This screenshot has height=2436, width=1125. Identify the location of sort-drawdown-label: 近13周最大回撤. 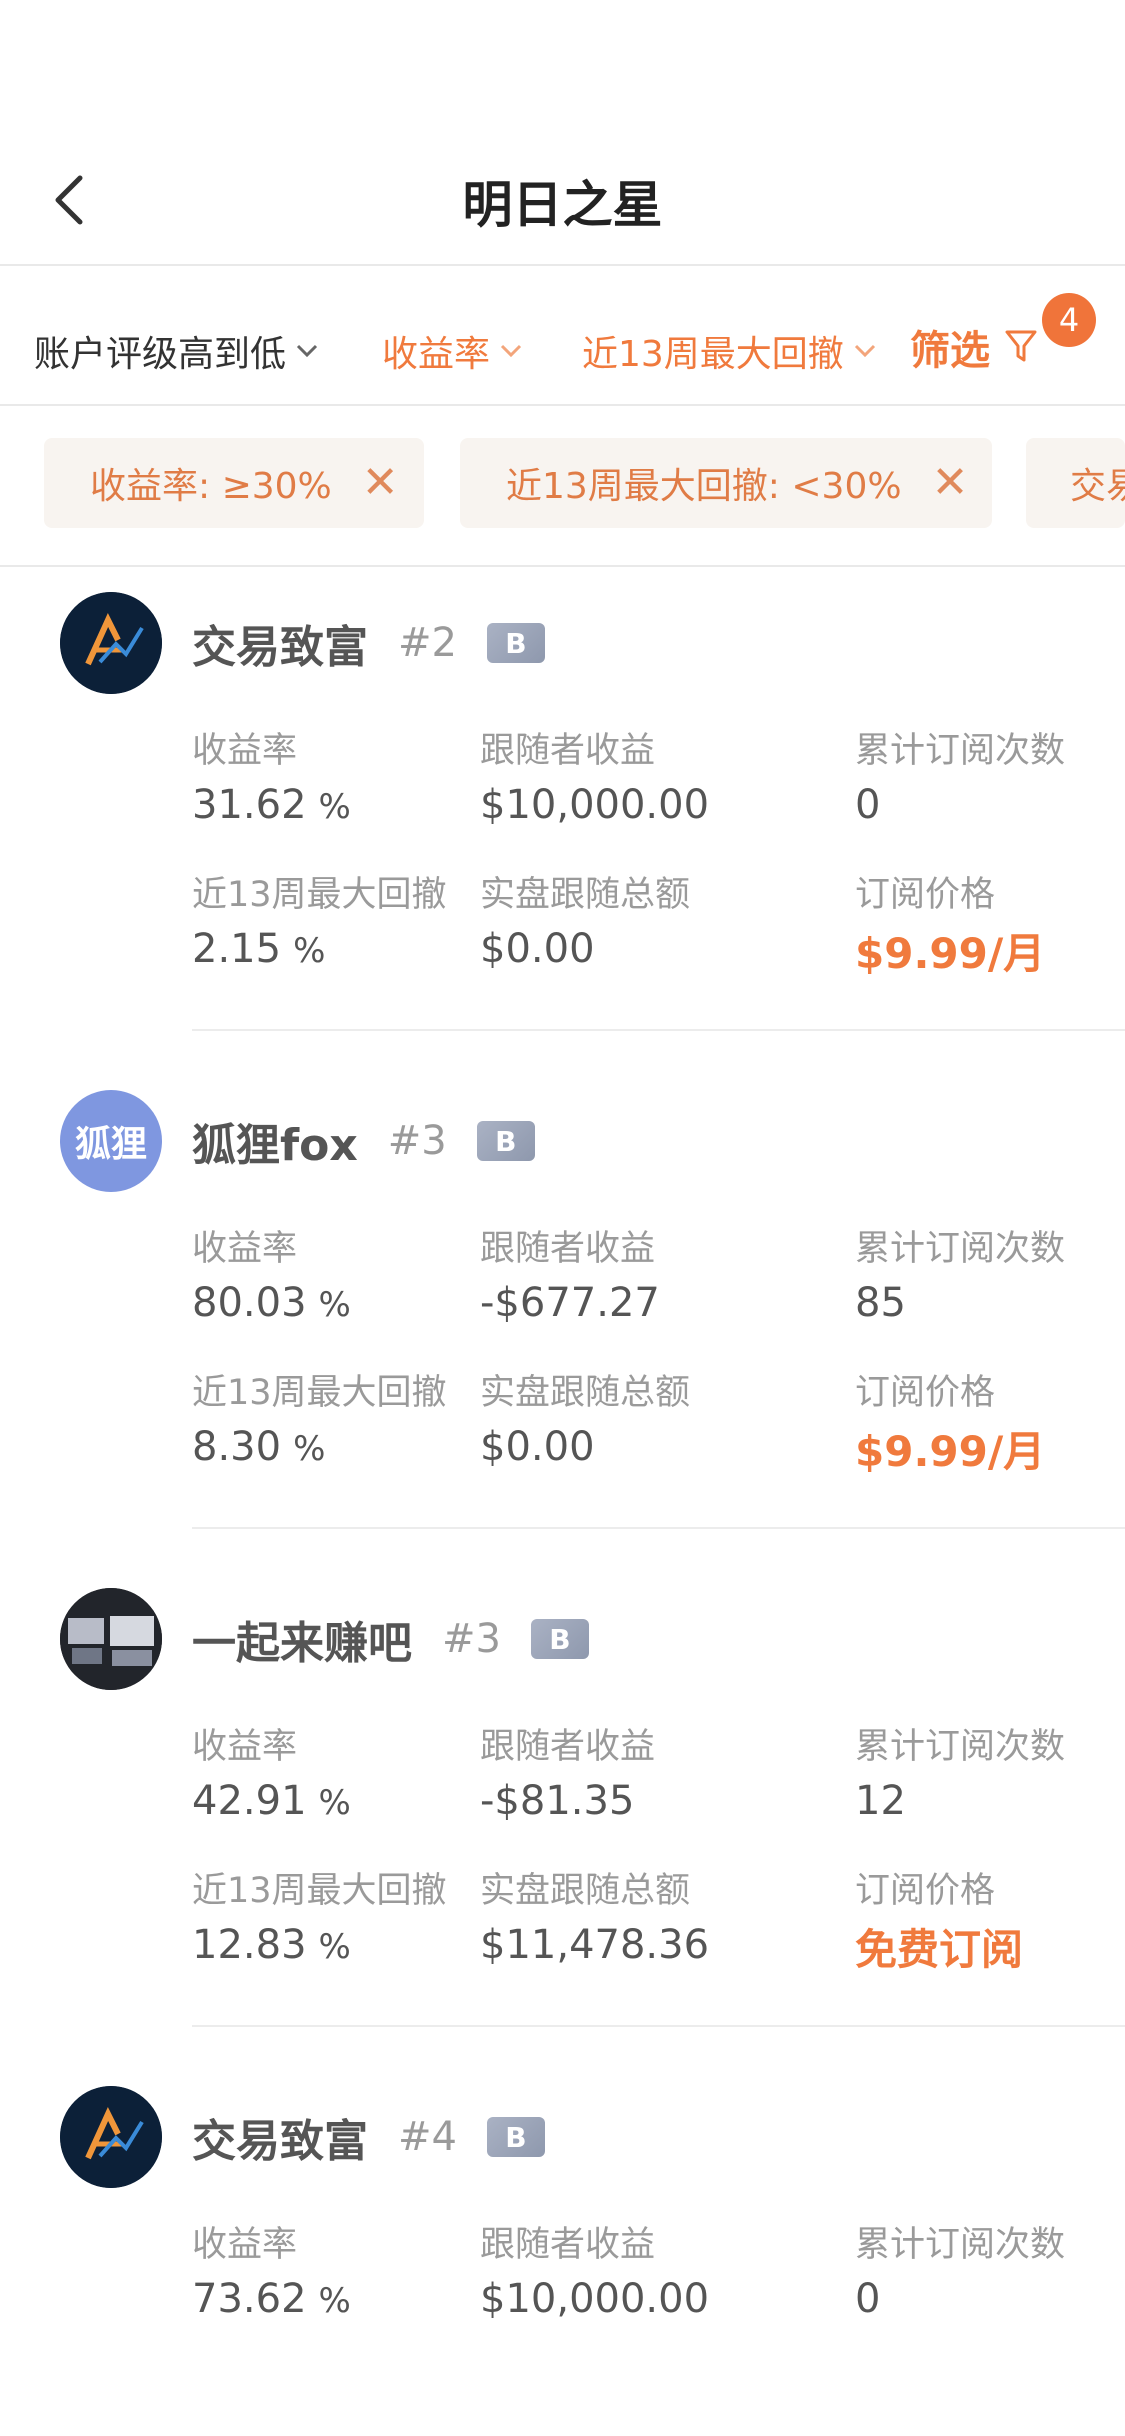
(713, 354).